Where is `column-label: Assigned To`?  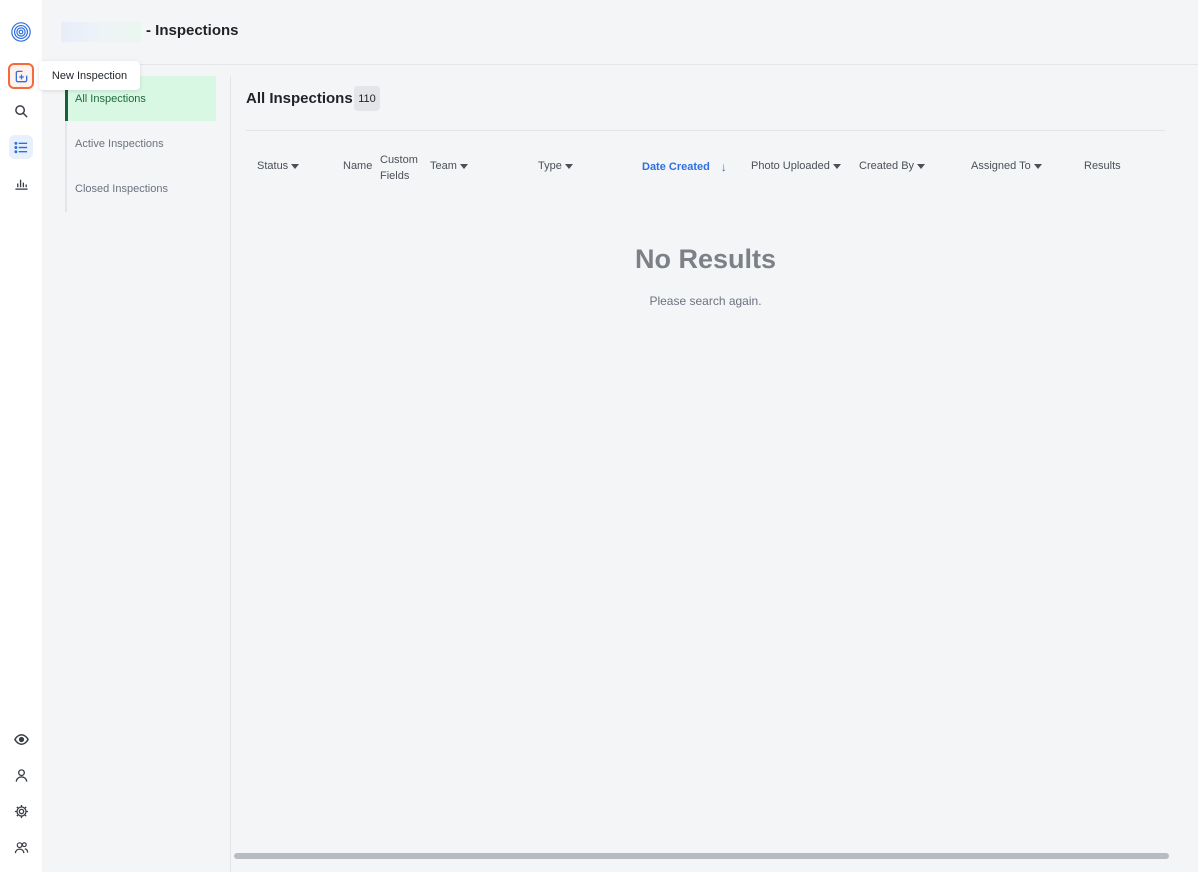
column-label: Assigned To is located at coordinates (1001, 166).